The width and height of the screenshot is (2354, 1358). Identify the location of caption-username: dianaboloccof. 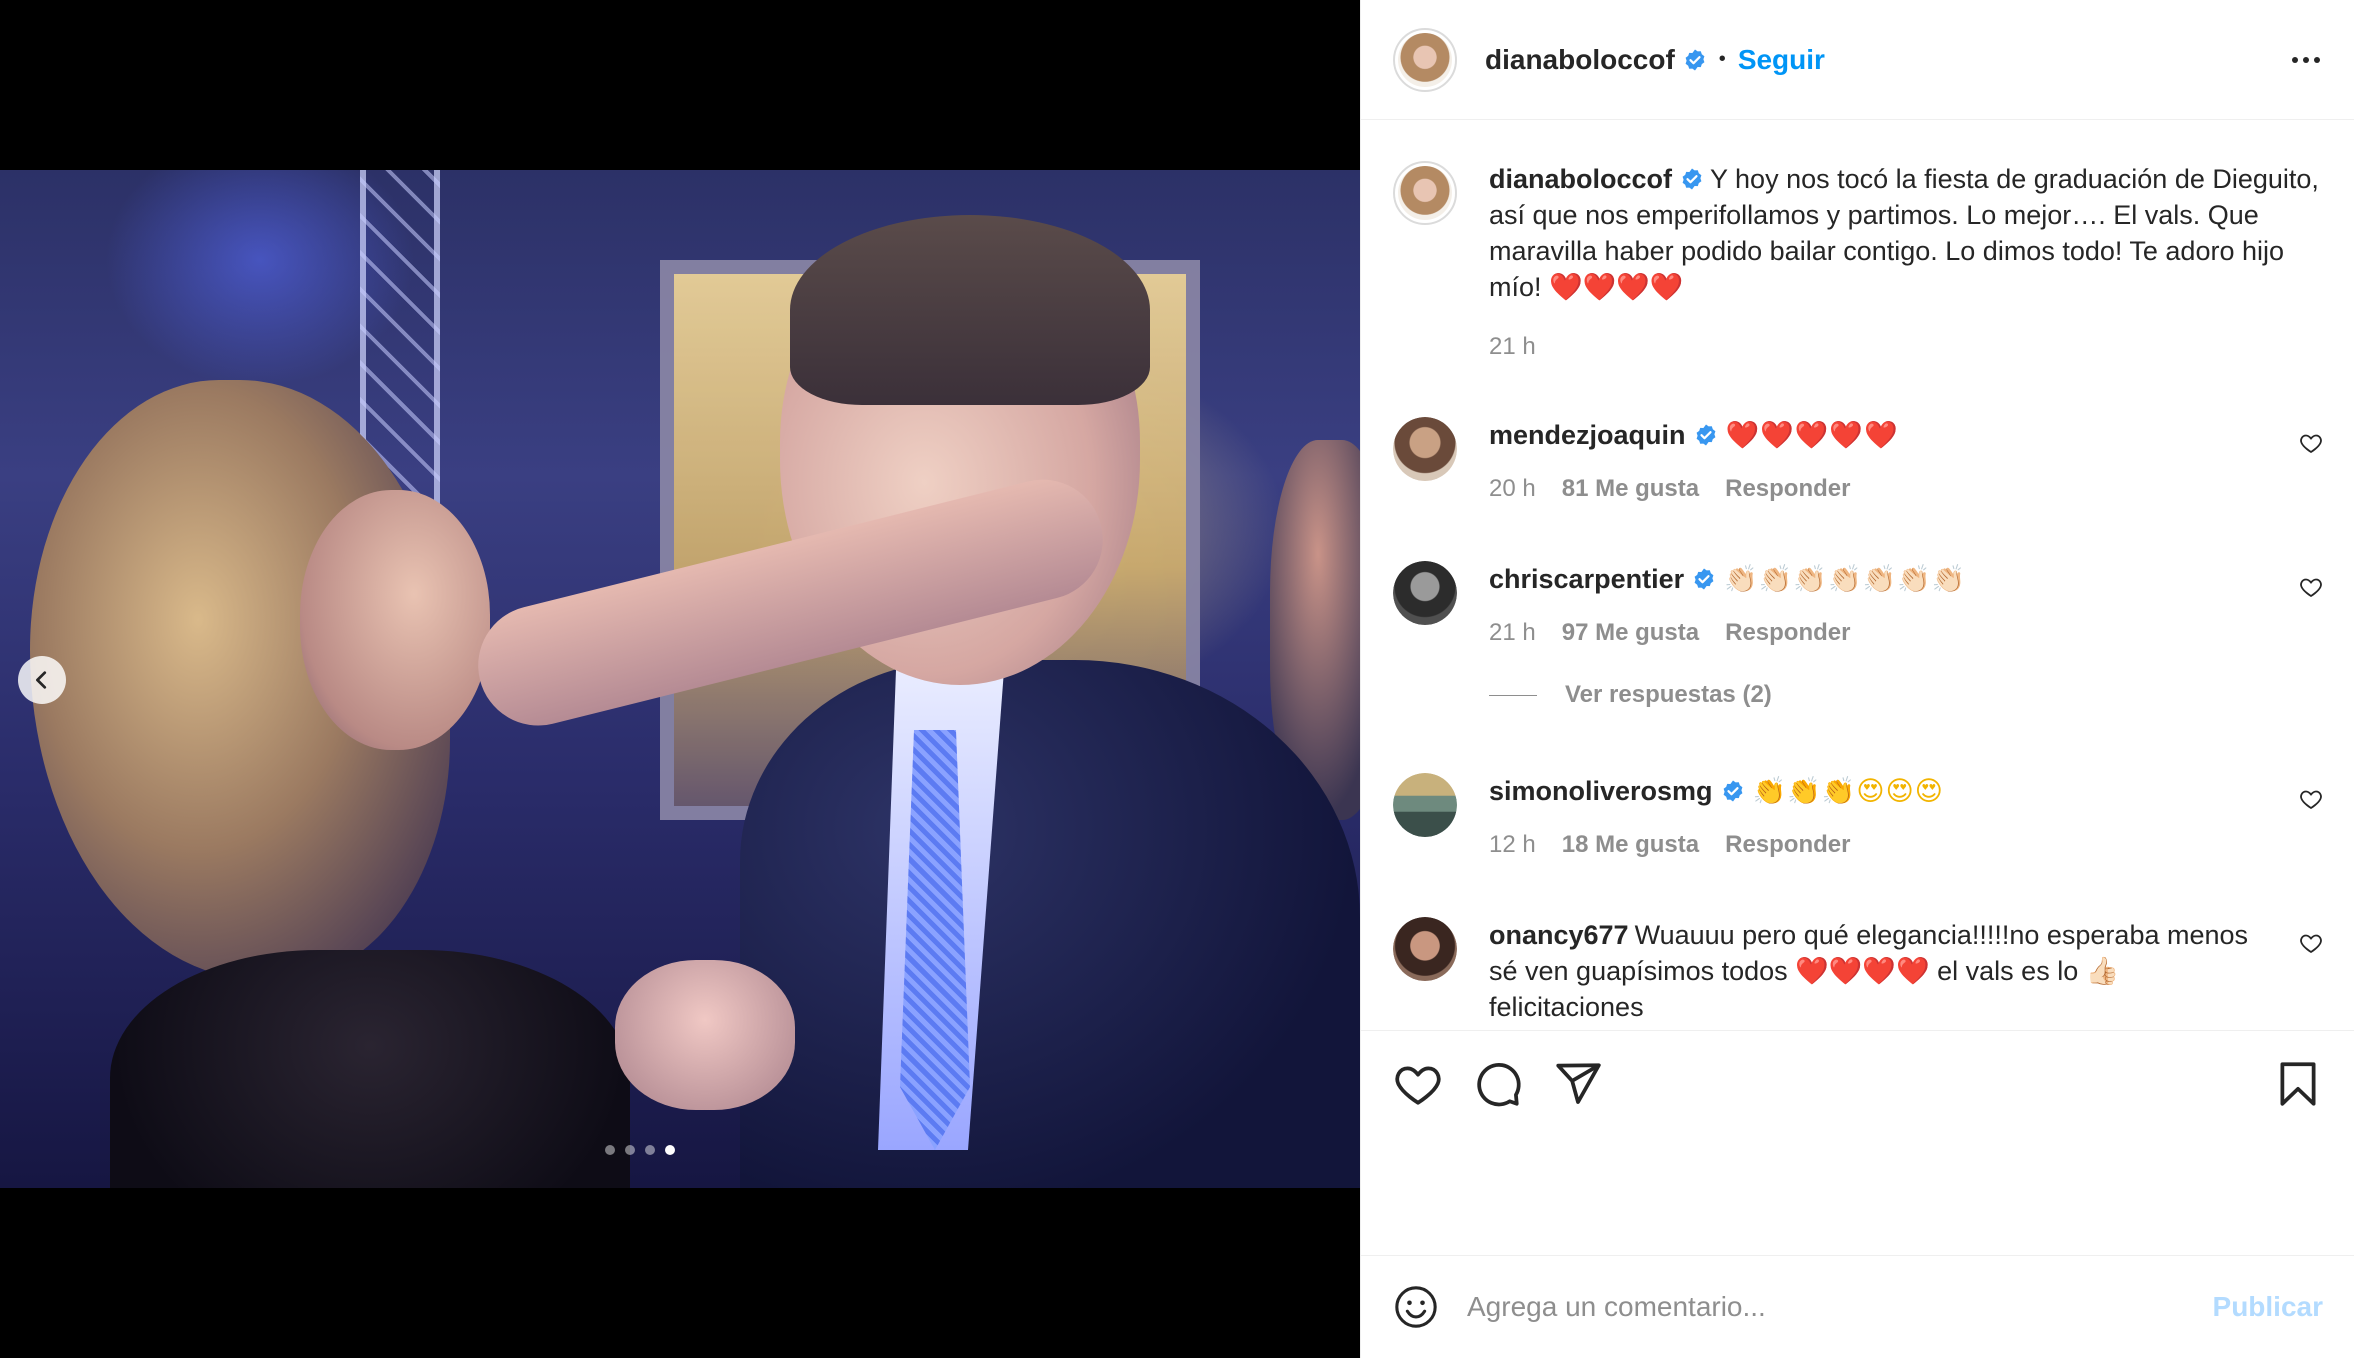
(1580, 179).